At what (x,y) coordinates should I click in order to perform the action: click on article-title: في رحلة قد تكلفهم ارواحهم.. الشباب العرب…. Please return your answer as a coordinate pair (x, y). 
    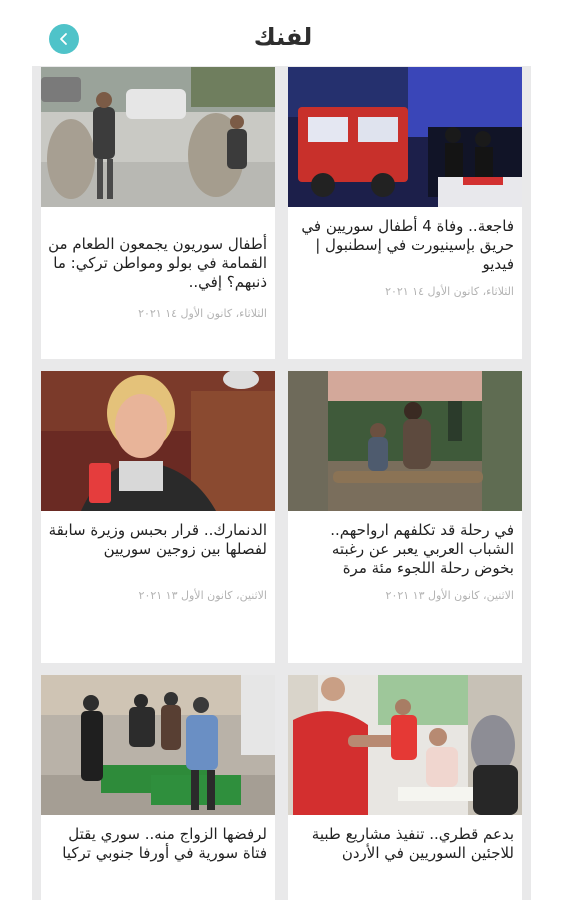
    Looking at the image, I should click on (404, 549).